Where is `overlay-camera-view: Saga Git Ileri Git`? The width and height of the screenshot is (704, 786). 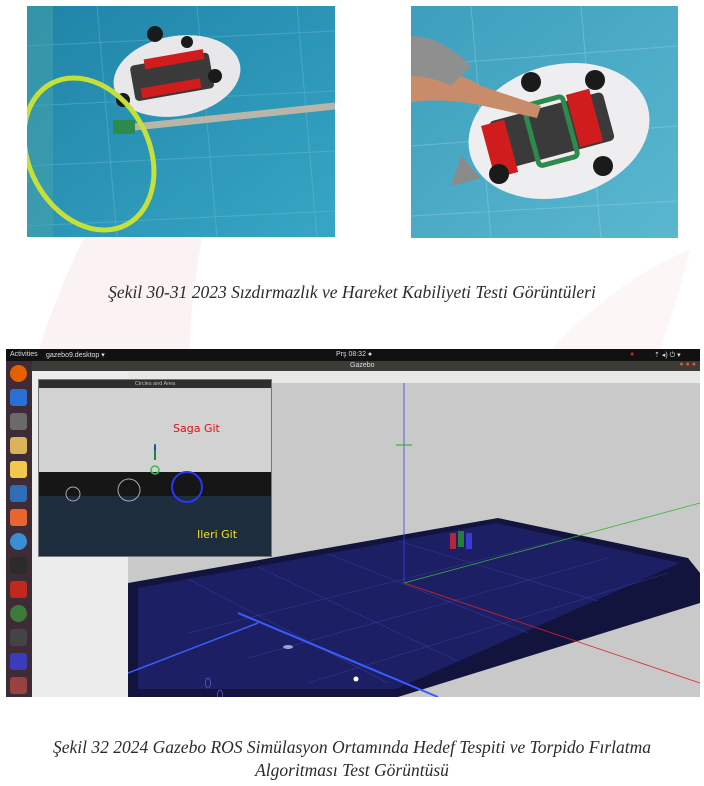
overlay-camera-view: Saga Git Ileri Git is located at coordinates (155, 472).